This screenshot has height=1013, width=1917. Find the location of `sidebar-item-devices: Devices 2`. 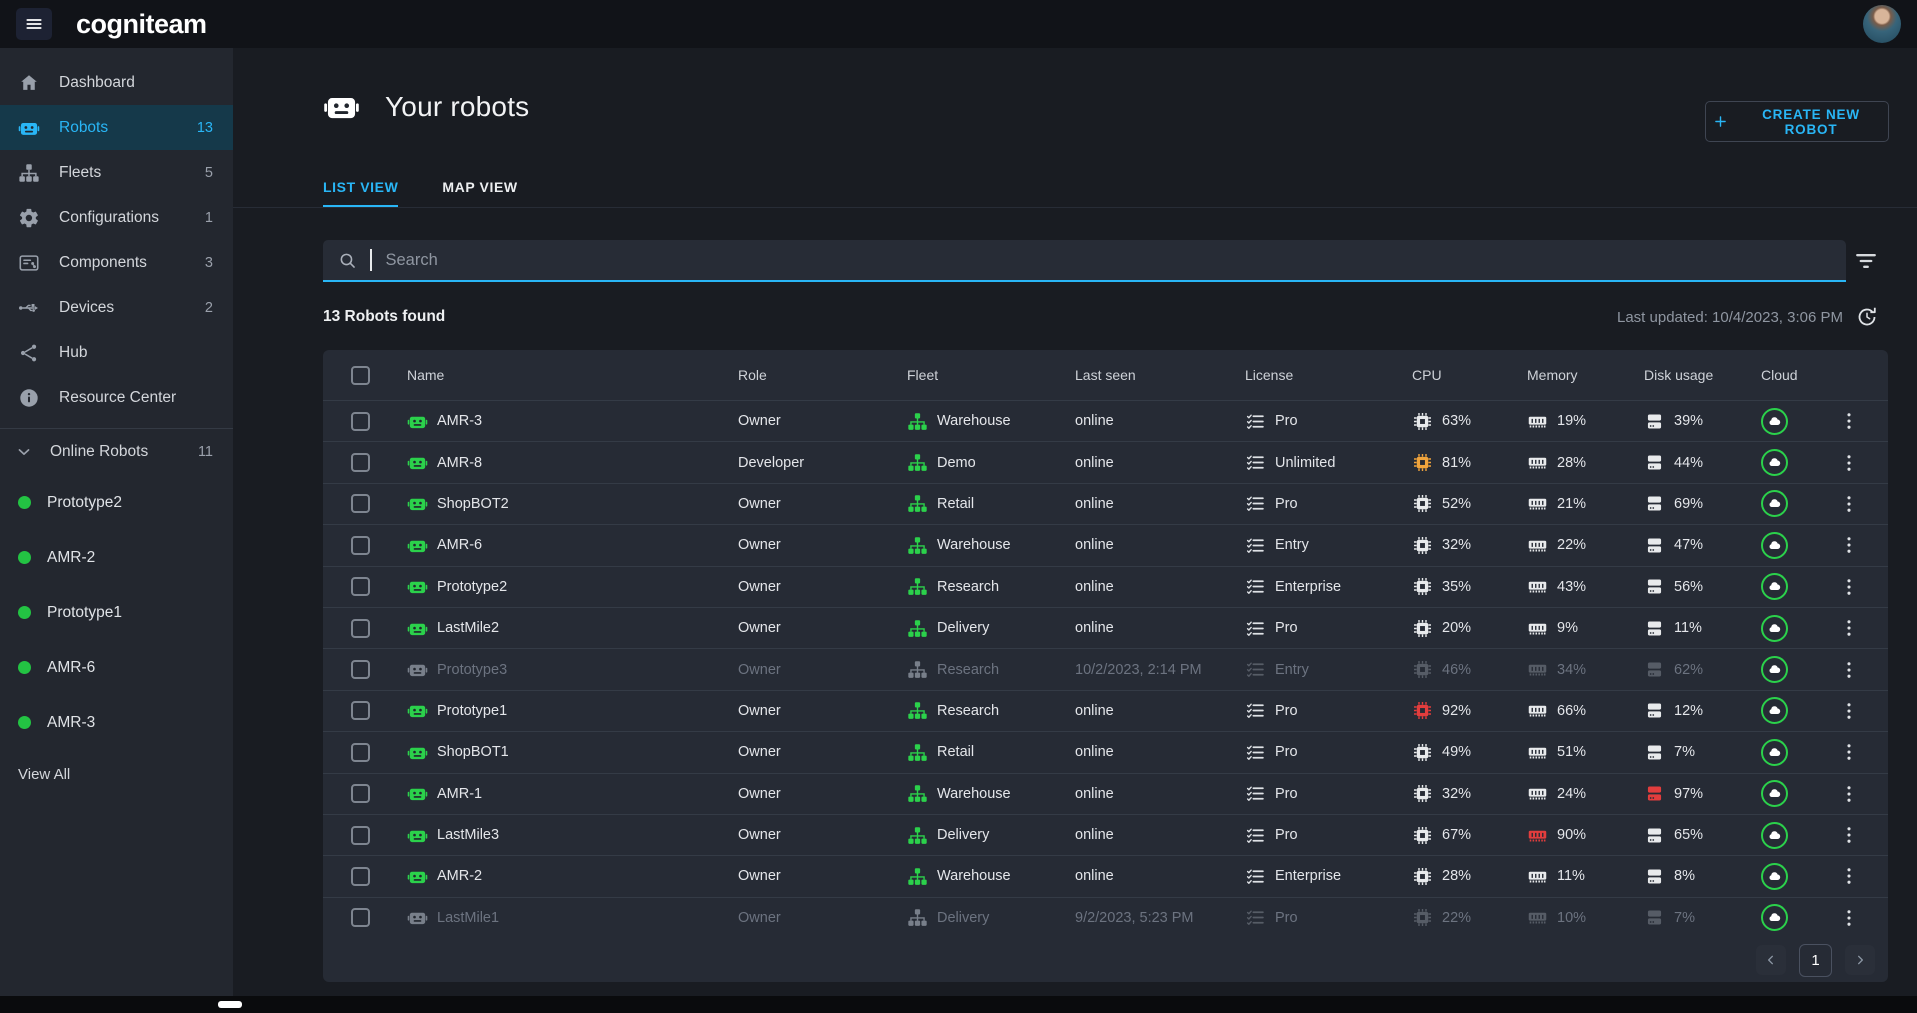

sidebar-item-devices: Devices 2 is located at coordinates (116, 307).